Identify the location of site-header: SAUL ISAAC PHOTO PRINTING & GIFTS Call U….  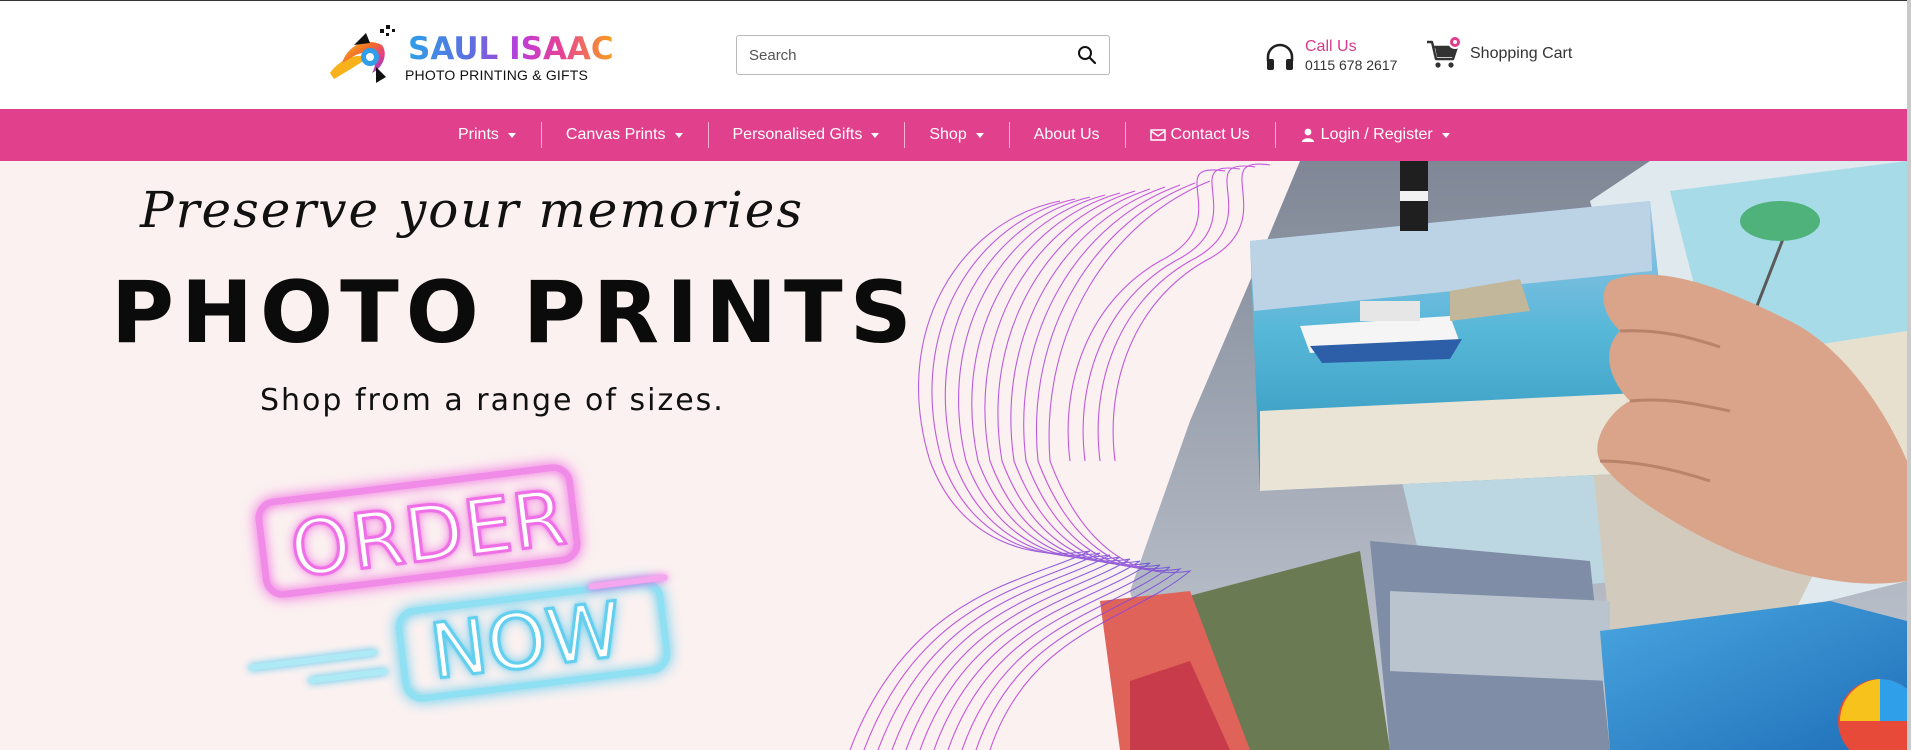
(955, 54).